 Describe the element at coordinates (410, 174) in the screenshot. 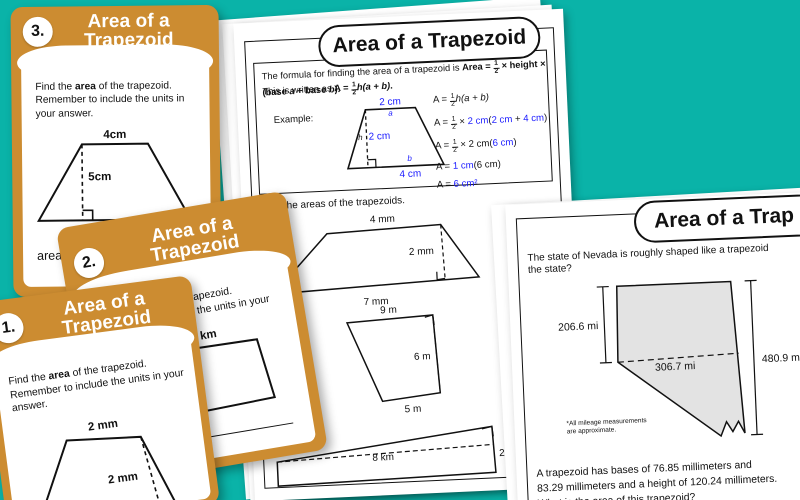

I see `svg-text: 4 cm` at that location.